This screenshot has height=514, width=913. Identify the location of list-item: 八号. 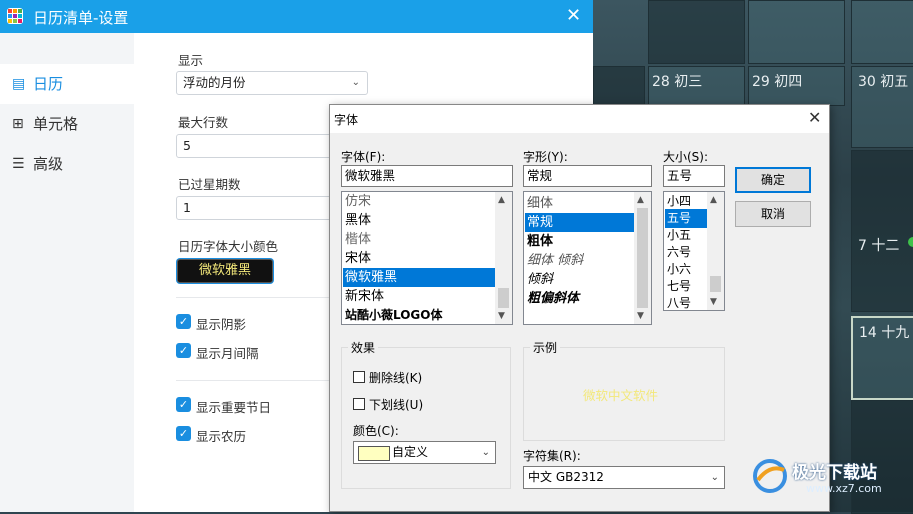
(686, 302).